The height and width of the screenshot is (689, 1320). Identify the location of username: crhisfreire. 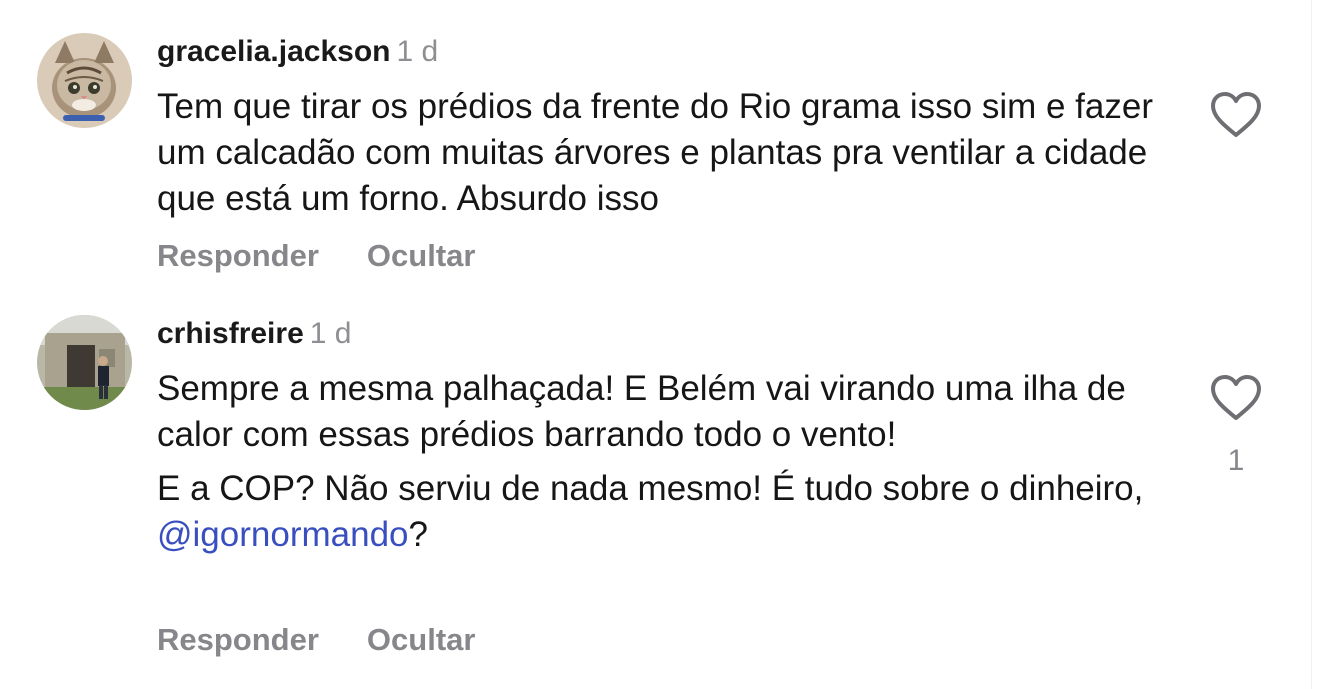
(230, 333).